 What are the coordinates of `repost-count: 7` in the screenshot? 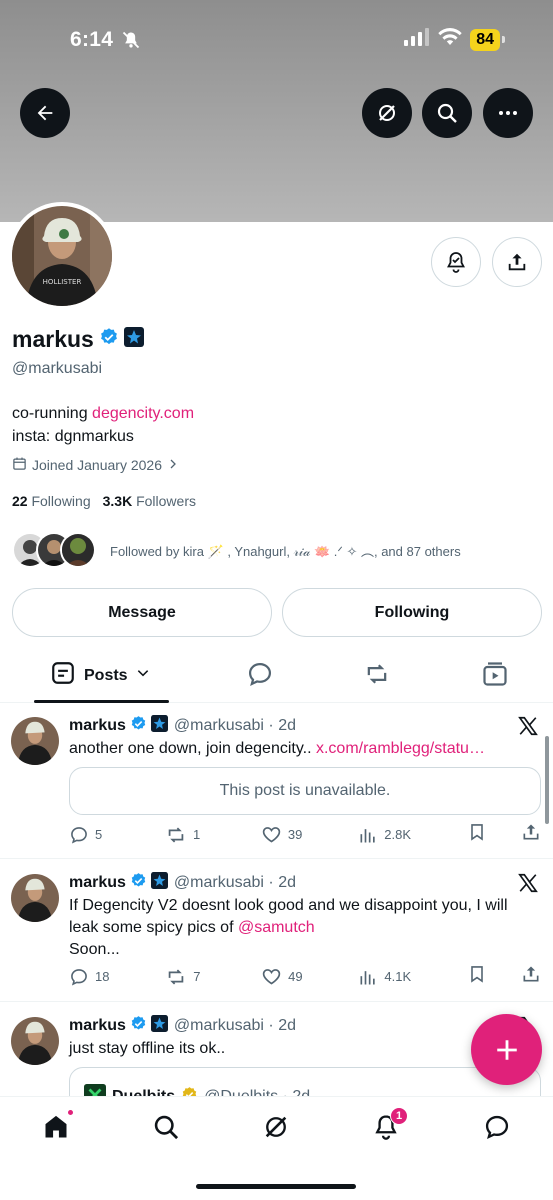 It's located at (197, 976).